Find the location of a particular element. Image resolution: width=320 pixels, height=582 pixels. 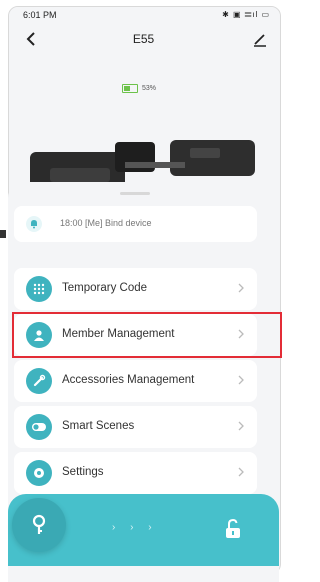

battery-level-fill is located at coordinates (127, 88).